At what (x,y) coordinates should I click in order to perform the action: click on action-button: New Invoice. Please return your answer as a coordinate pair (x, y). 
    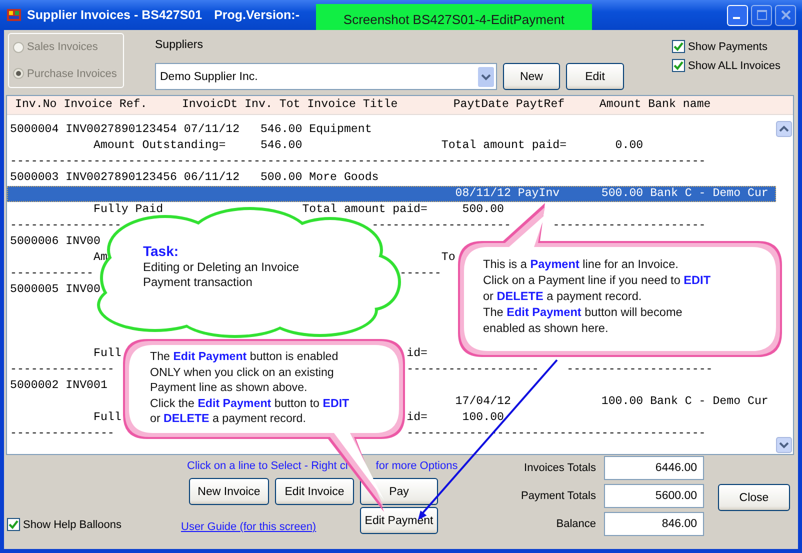
    Looking at the image, I should click on (229, 491).